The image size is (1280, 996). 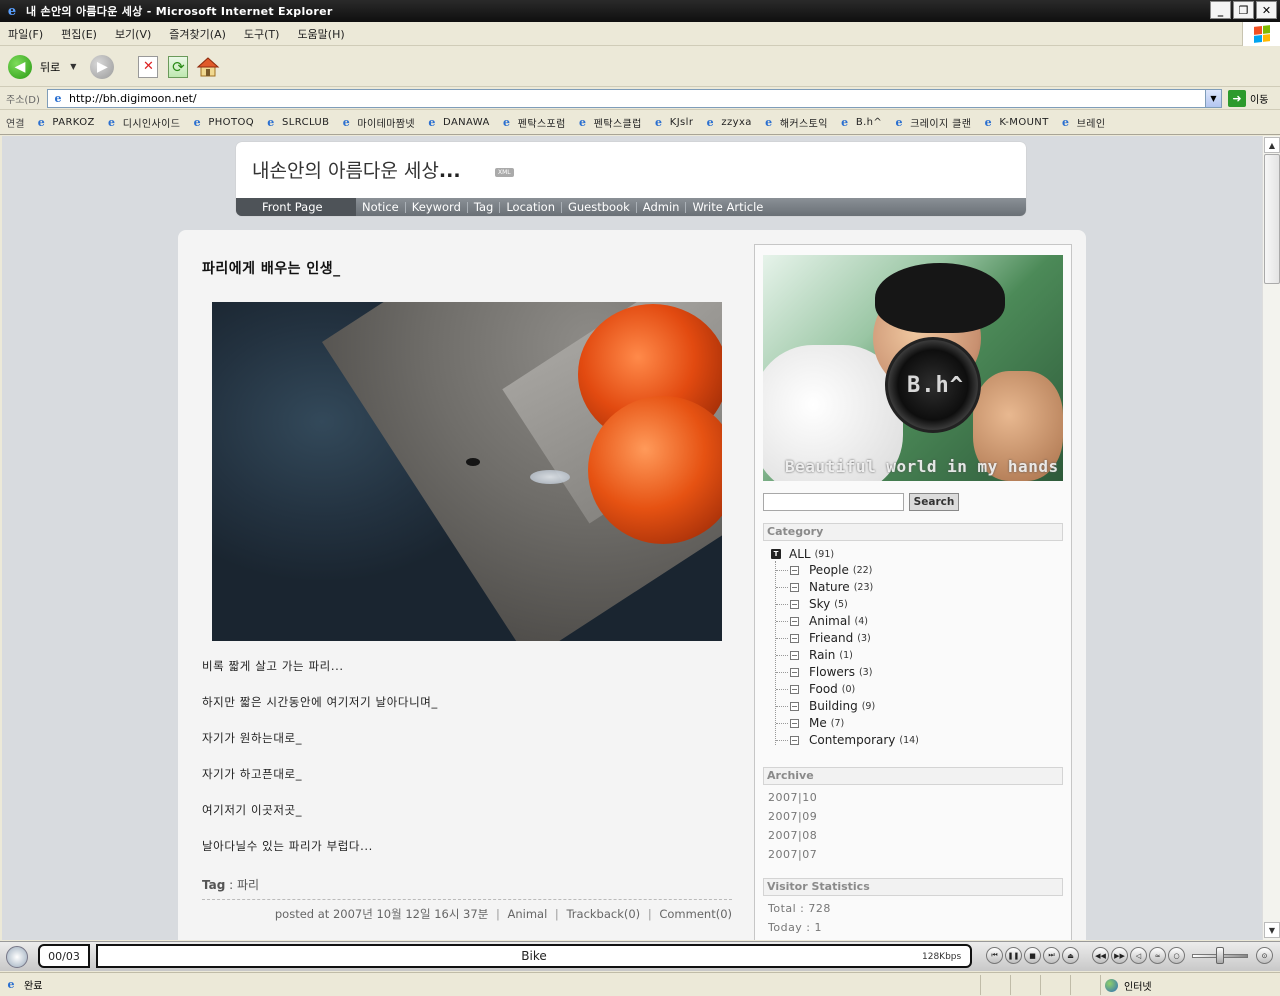 What do you see at coordinates (1271, 538) in the screenshot?
I see `vertical-scrollbar: ▲ ▼` at bounding box center [1271, 538].